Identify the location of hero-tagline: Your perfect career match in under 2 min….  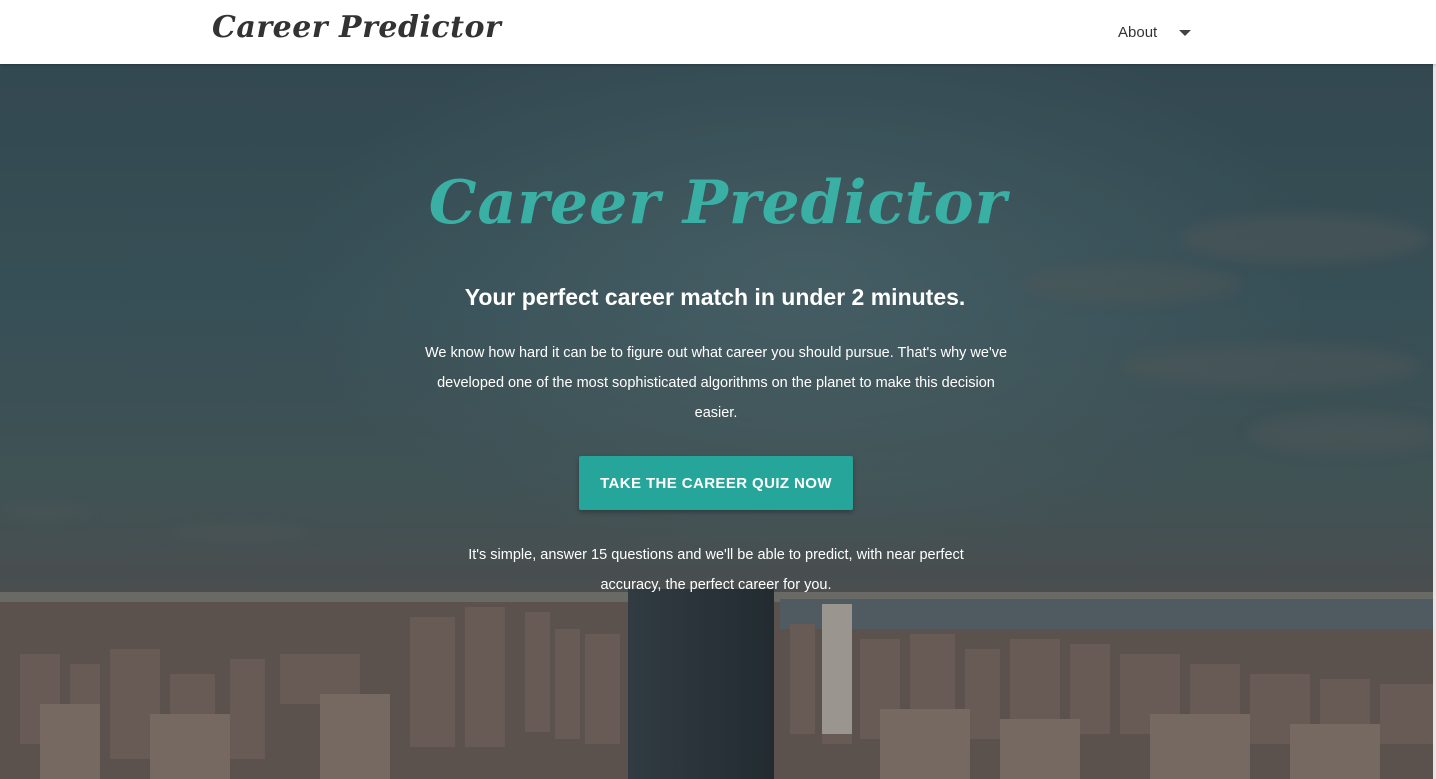
(715, 297).